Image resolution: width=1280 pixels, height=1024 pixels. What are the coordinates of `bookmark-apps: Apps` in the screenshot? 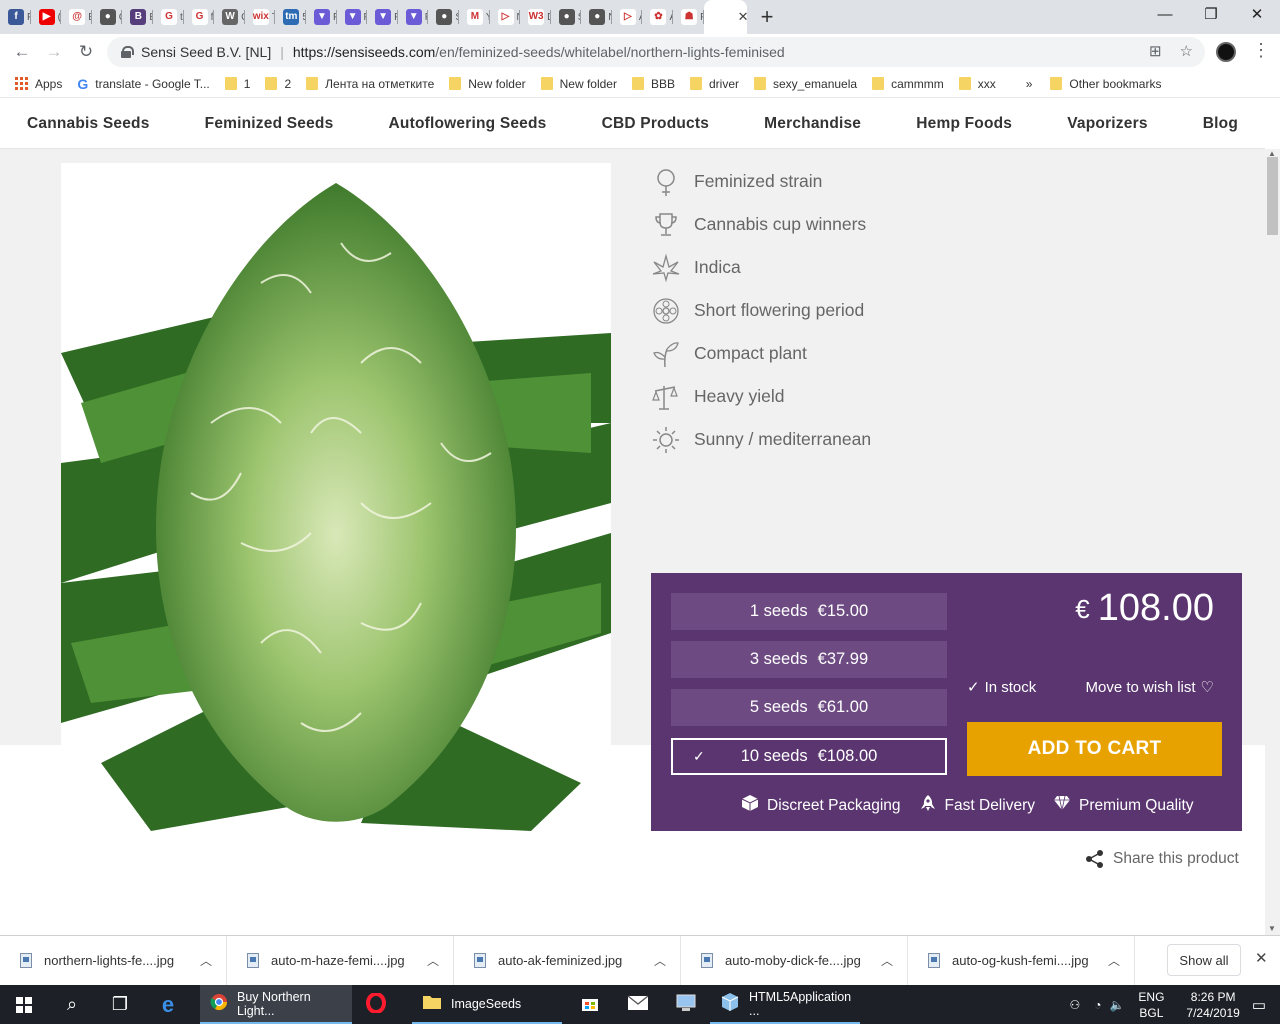 It's located at (38, 84).